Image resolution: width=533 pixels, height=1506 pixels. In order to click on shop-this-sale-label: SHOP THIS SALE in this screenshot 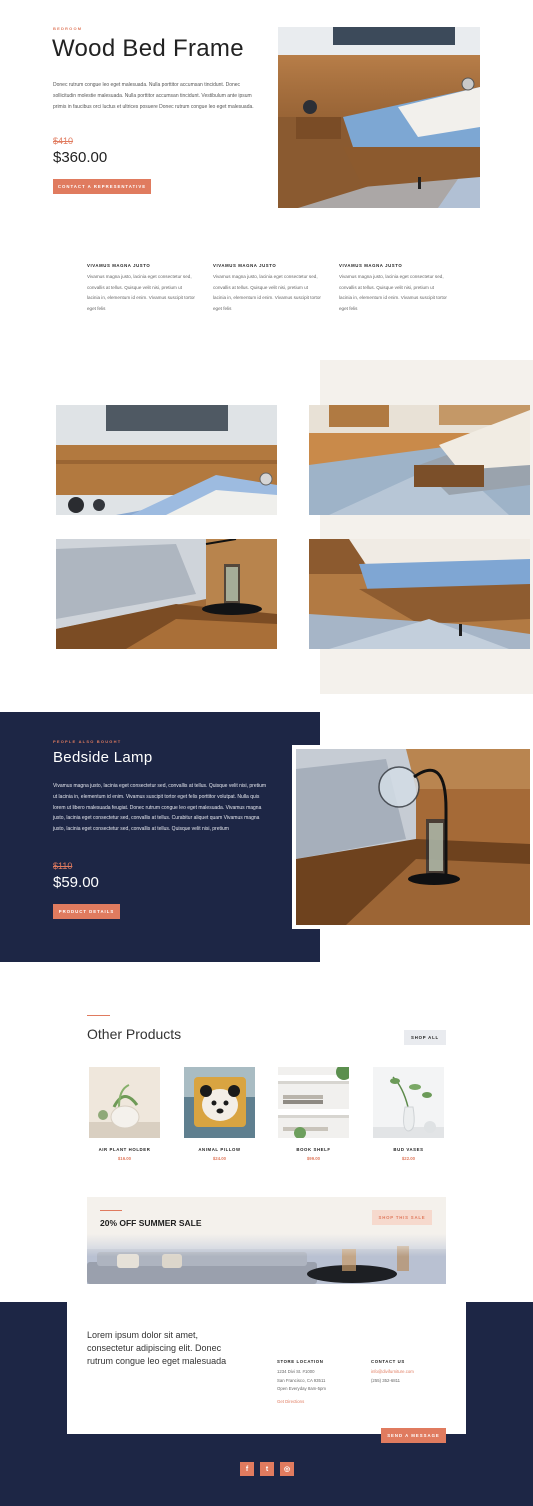, I will do `click(402, 1217)`.